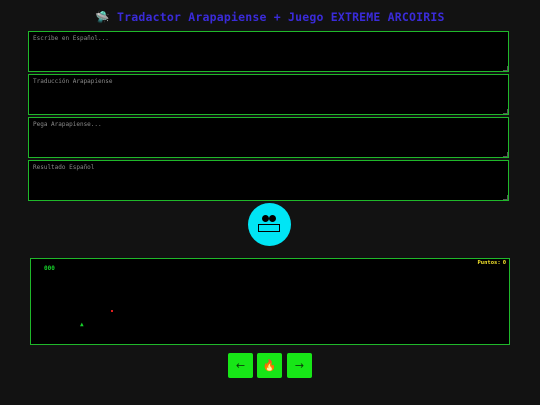  I want to click on robot-eye-right, so click(272, 218).